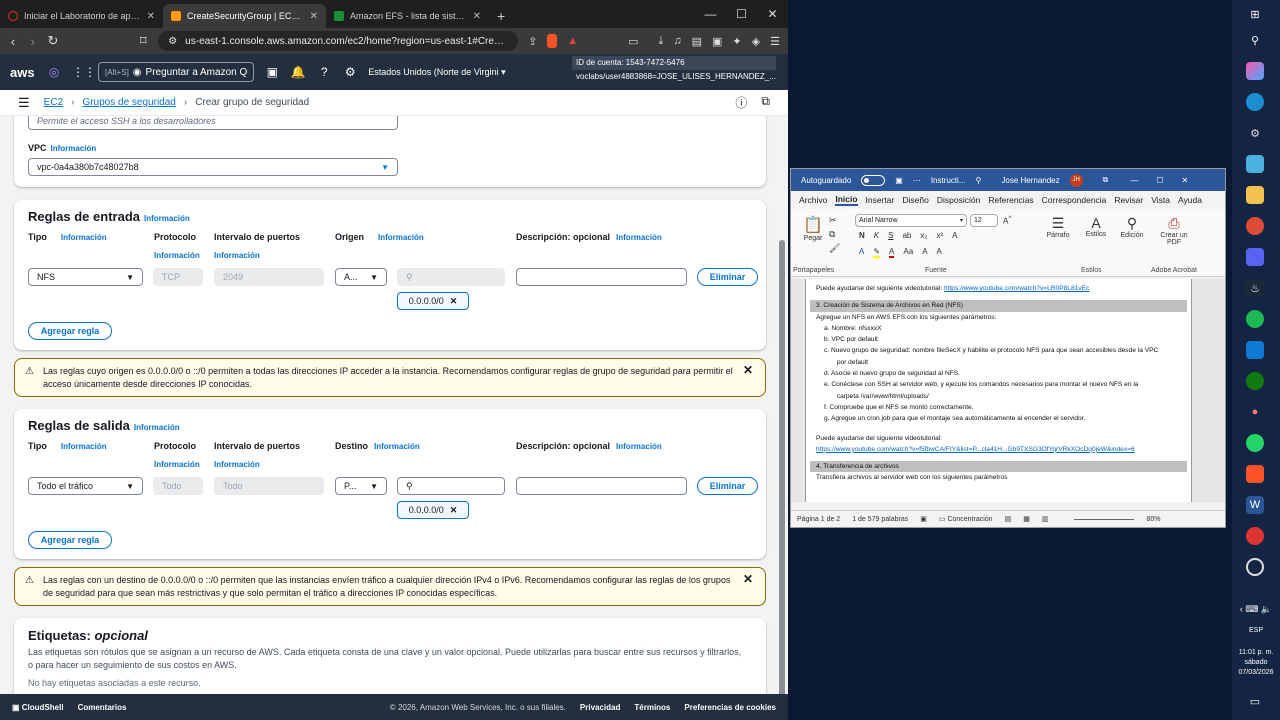 This screenshot has width=1280, height=720. I want to click on search-icon: ⚲, so click(1255, 40).